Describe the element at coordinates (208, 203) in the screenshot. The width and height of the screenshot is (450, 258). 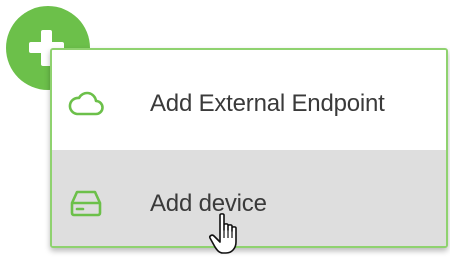
I see `menu-item-label: Add device` at that location.